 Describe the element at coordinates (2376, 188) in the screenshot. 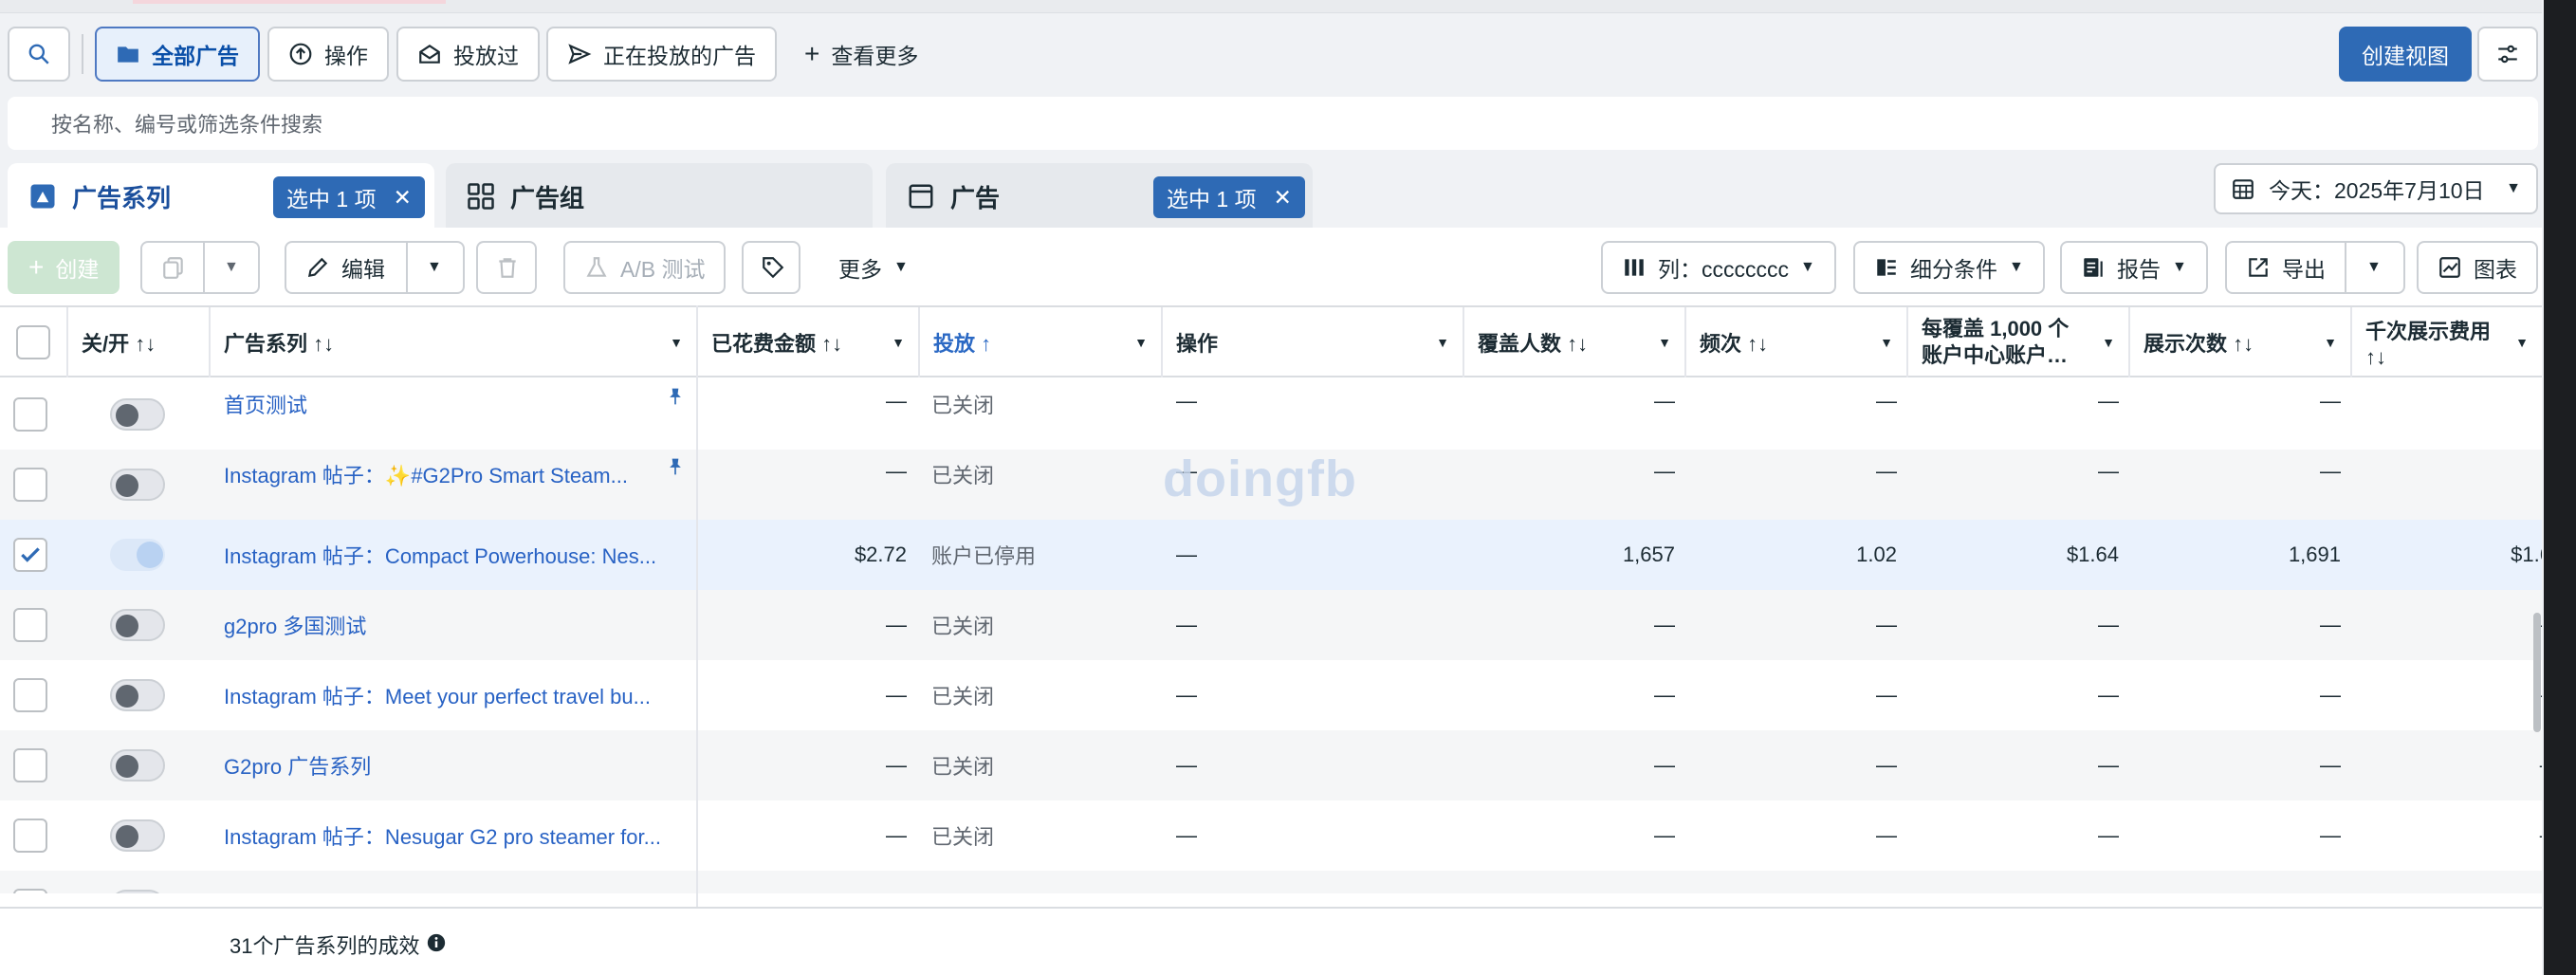

I see `date-range-picker: 今天：2025年7月10日 ▼` at that location.